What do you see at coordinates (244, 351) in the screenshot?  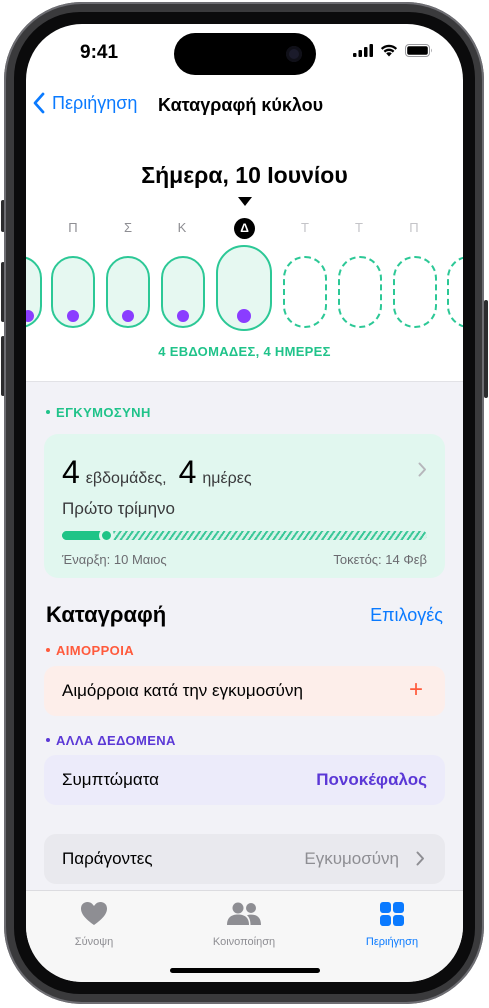 I see `pregnancy-duration-label: 4 ΕΒΔΟΜΑΔΕΣ, 4 ΗΜΕΡΕΣ` at bounding box center [244, 351].